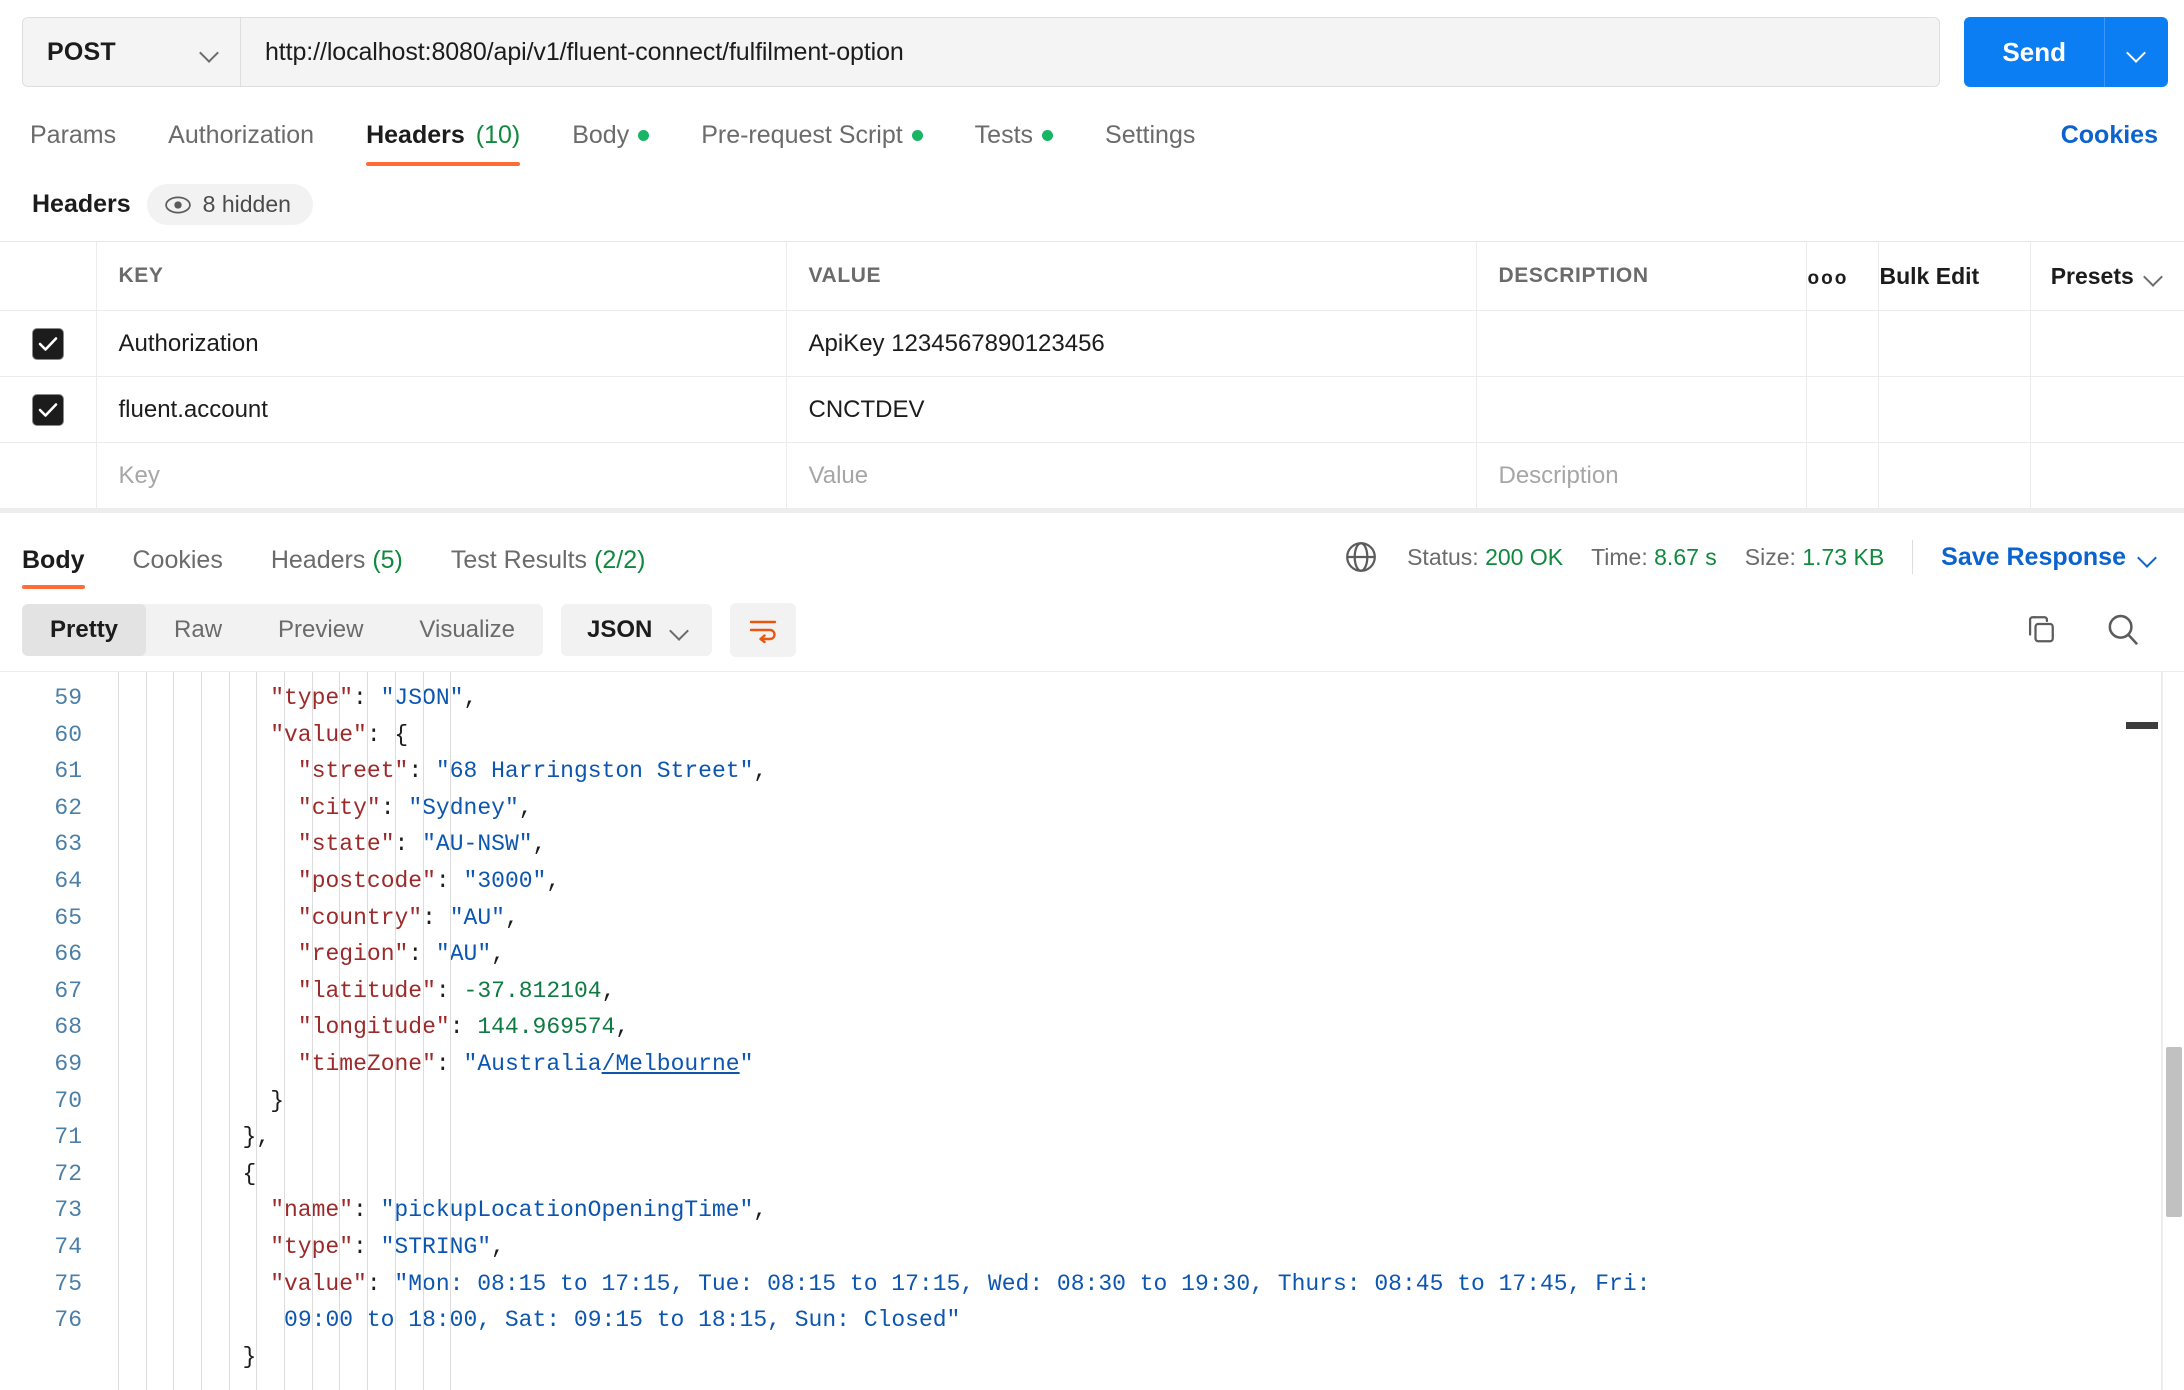 Image resolution: width=2184 pixels, height=1390 pixels. Describe the element at coordinates (1144, 808) in the screenshot. I see `code-line: "city": "Sydney",` at that location.